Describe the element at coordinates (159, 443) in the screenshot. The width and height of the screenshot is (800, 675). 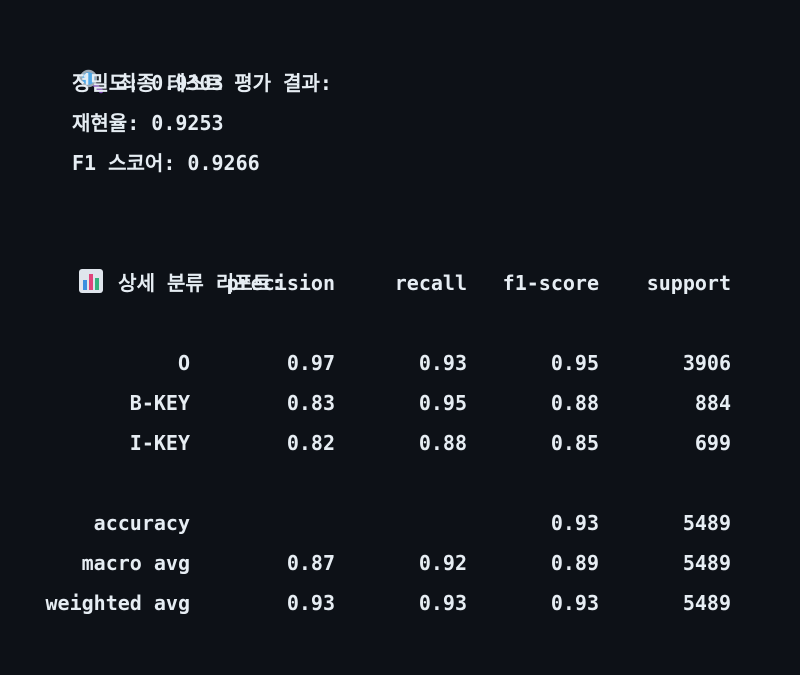
I see `row-label: I-KEY` at that location.